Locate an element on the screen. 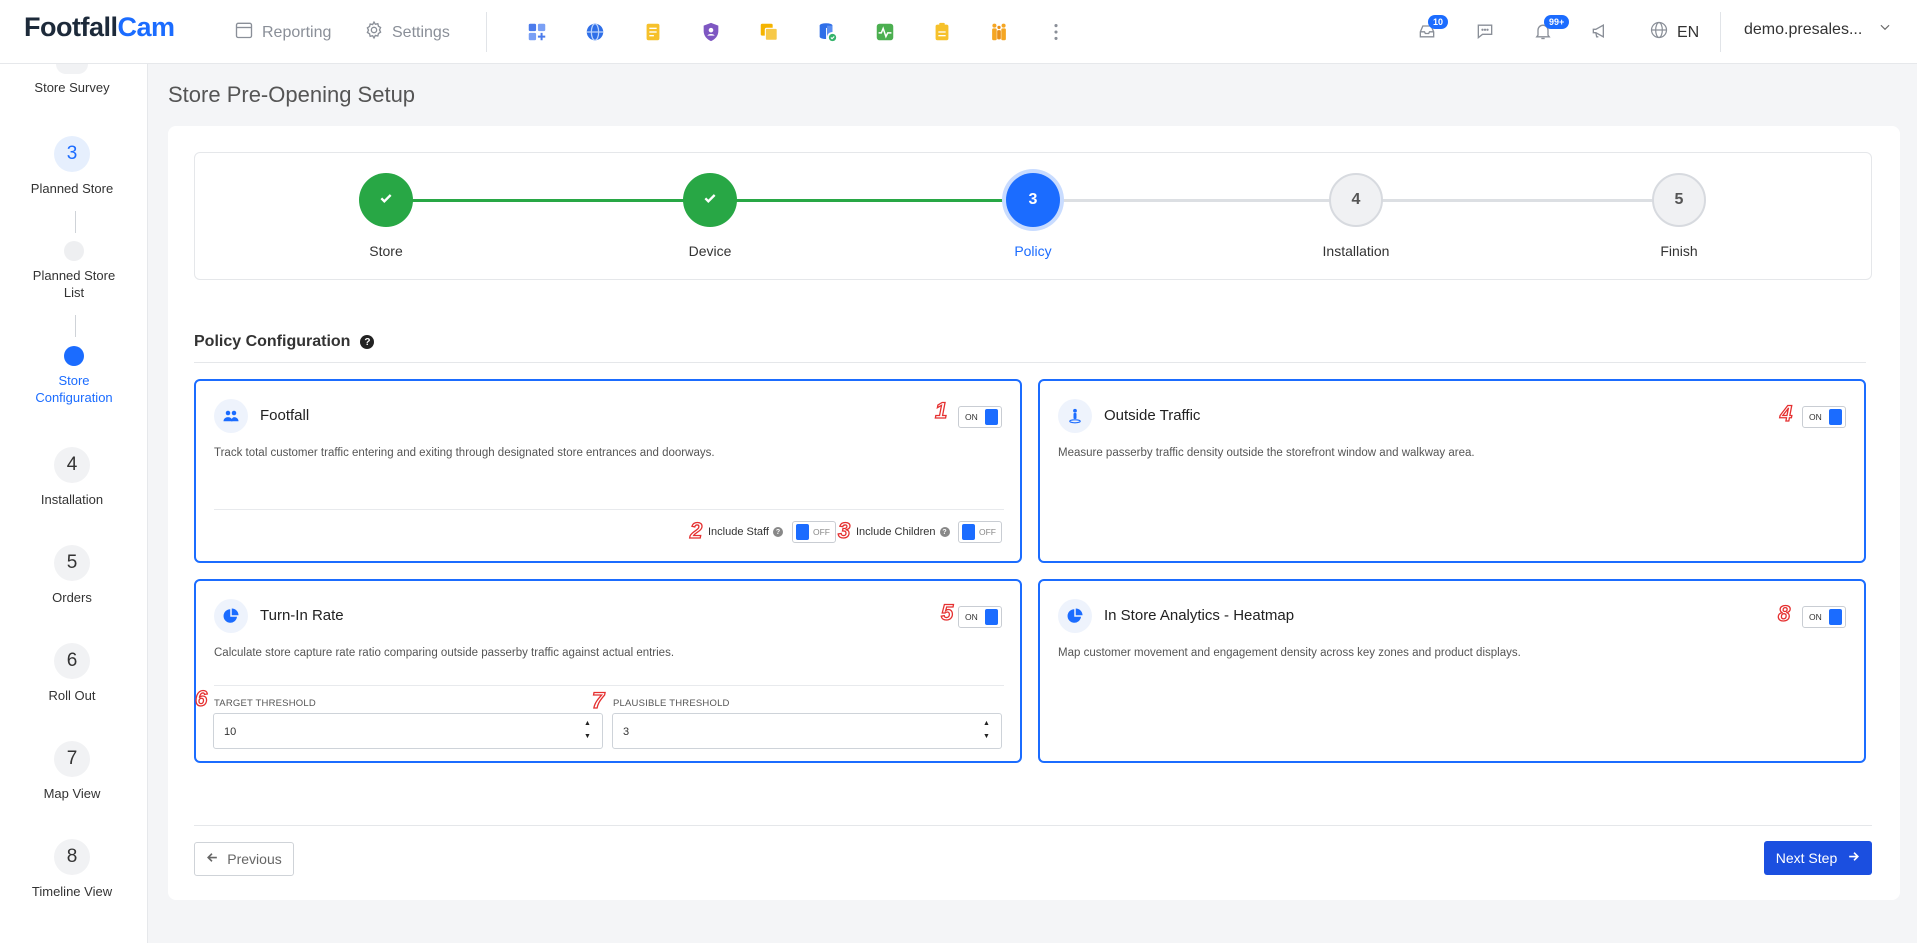  step-store: Store is located at coordinates (386, 216).